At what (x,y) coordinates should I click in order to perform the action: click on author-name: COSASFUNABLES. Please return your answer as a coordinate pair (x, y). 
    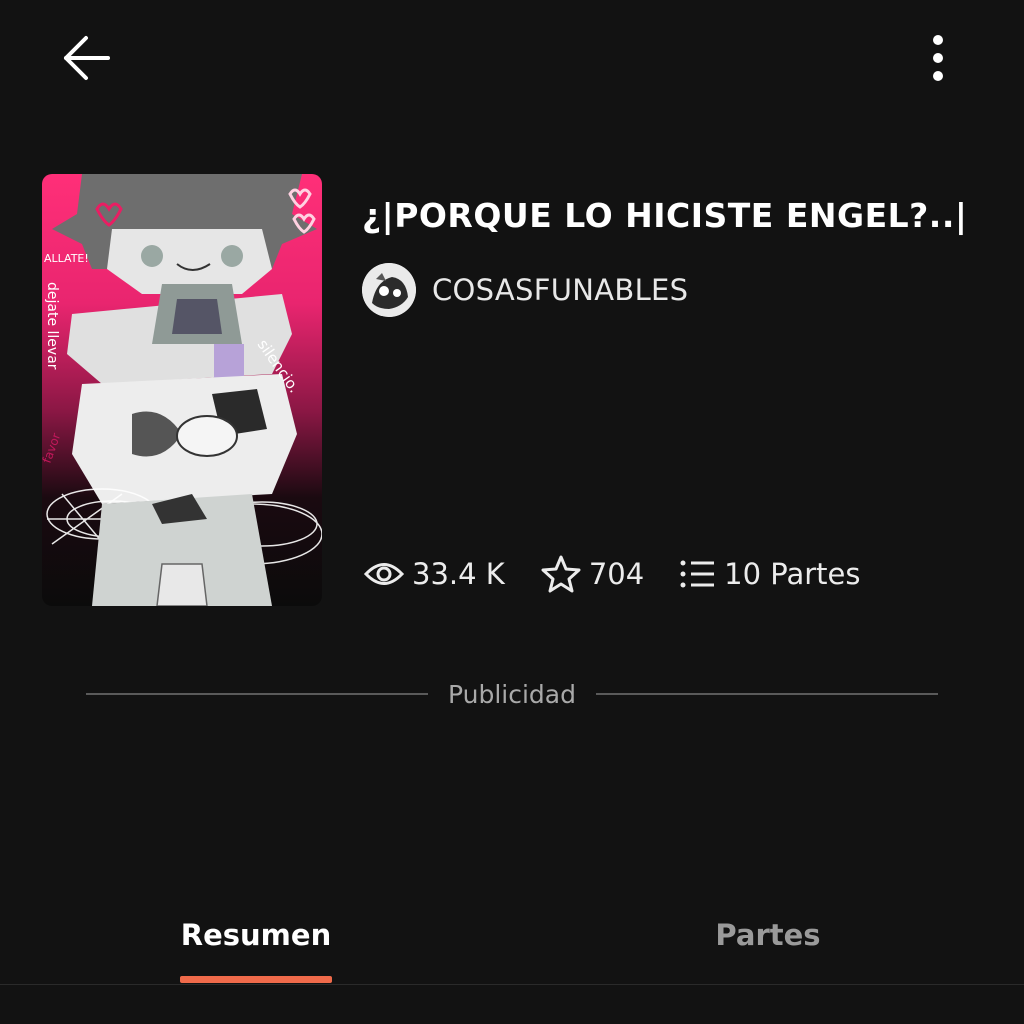
    Looking at the image, I should click on (560, 290).